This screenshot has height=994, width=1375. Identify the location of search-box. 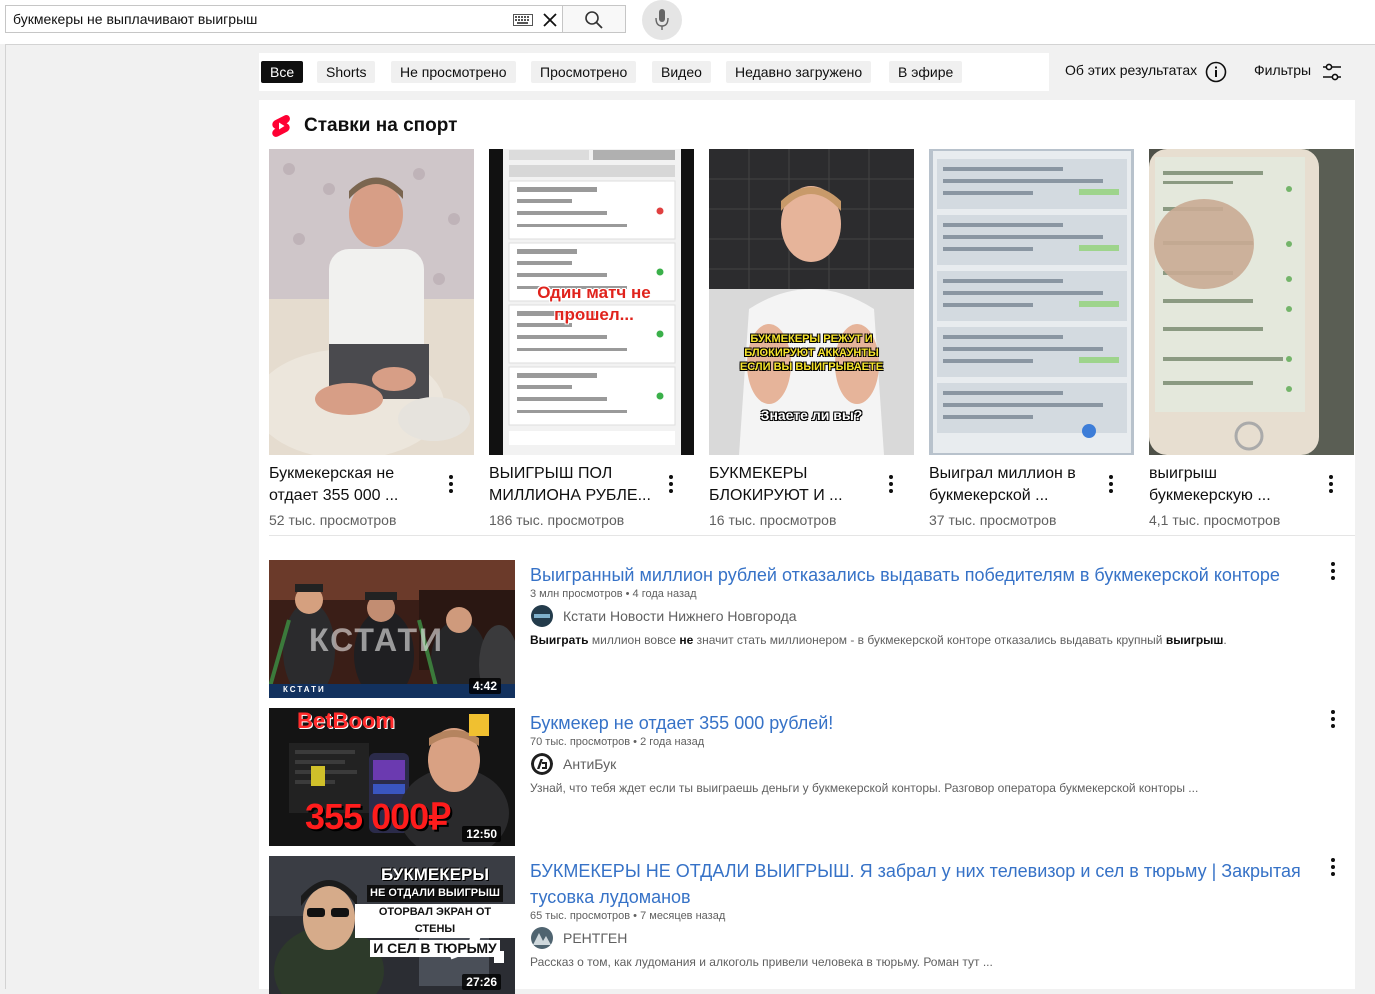
(283, 19).